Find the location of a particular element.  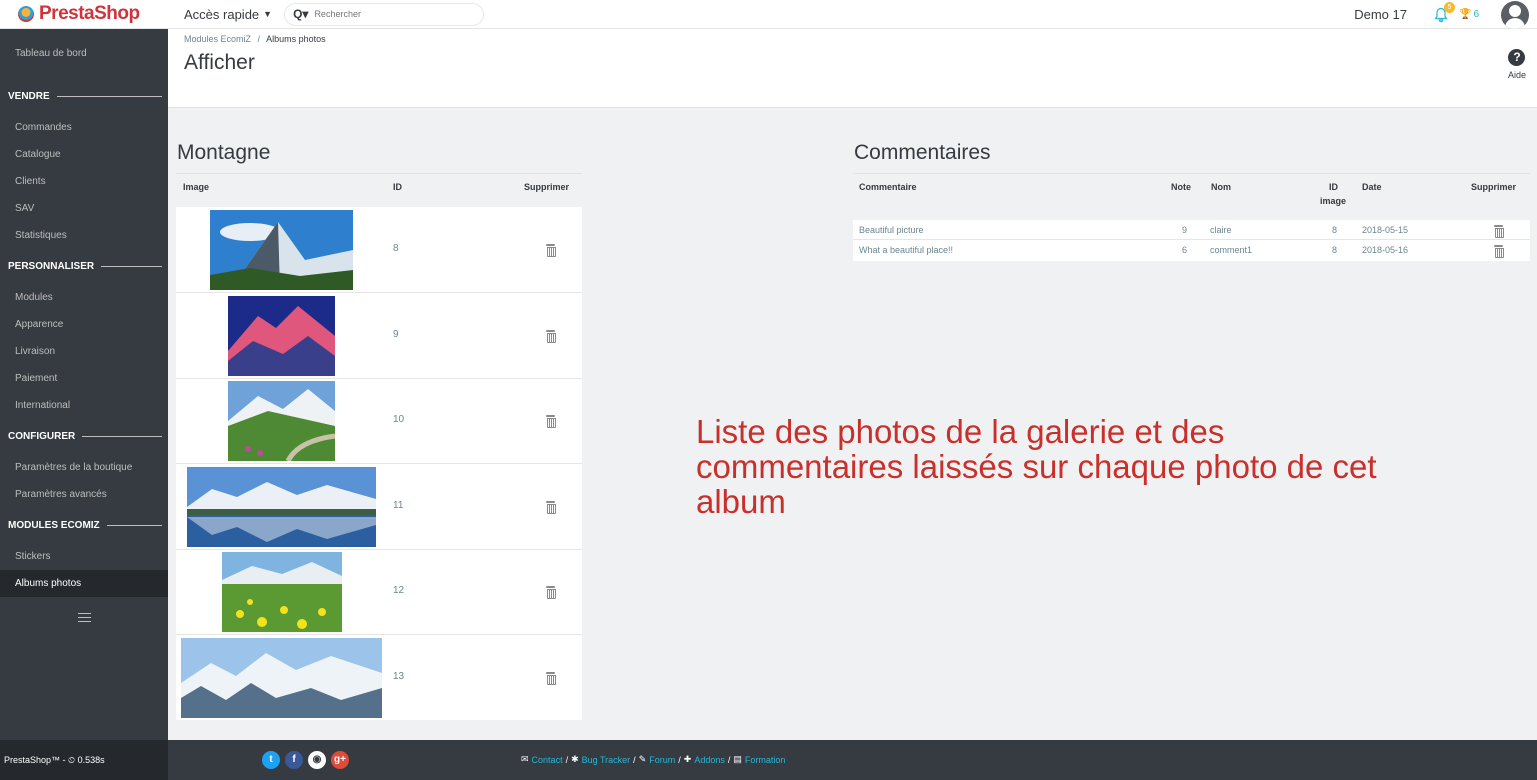

search-input is located at coordinates (384, 14).